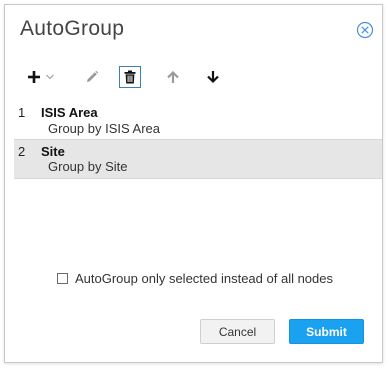 The height and width of the screenshot is (369, 389). What do you see at coordinates (104, 128) in the screenshot?
I see `item-description: Group by ISIS Area` at bounding box center [104, 128].